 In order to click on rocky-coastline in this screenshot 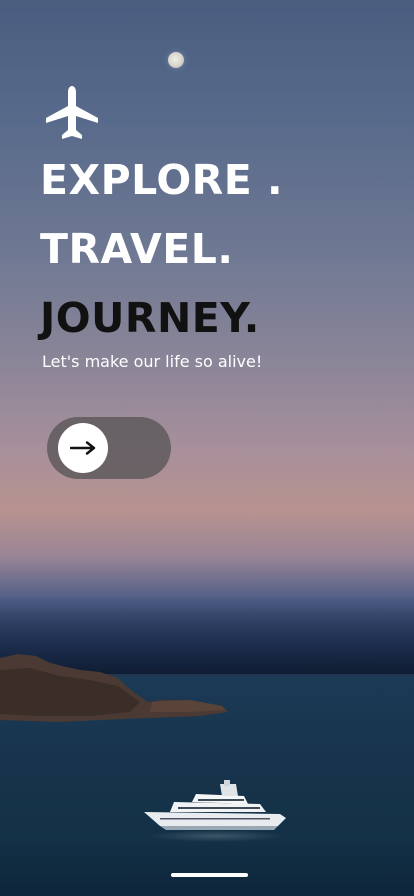, I will do `click(114, 688)`.